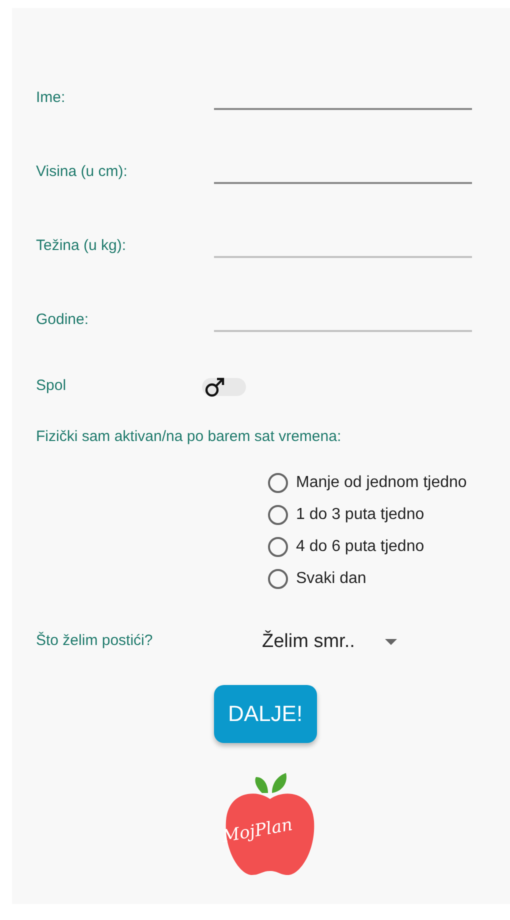 This screenshot has width=510, height=920. I want to click on gender-label: Spol, so click(52, 386).